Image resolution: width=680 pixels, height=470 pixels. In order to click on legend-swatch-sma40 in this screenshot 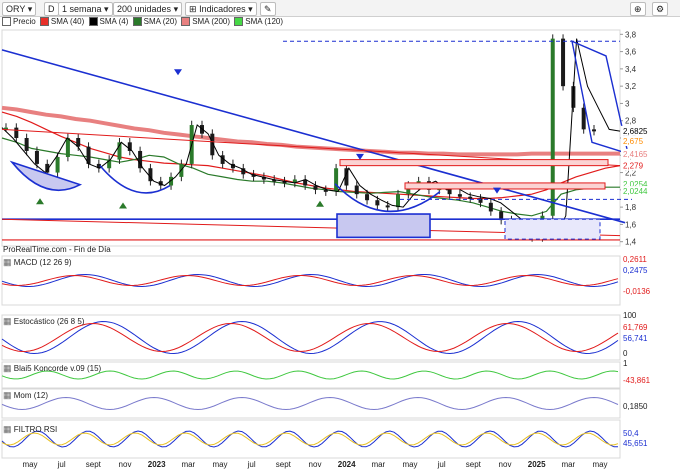, I will do `click(44, 22)`.